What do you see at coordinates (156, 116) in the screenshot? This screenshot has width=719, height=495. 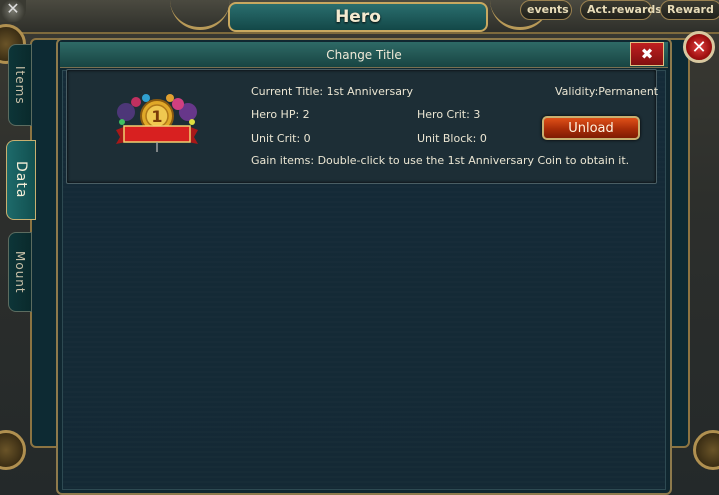 I see `badge-number: 1` at bounding box center [156, 116].